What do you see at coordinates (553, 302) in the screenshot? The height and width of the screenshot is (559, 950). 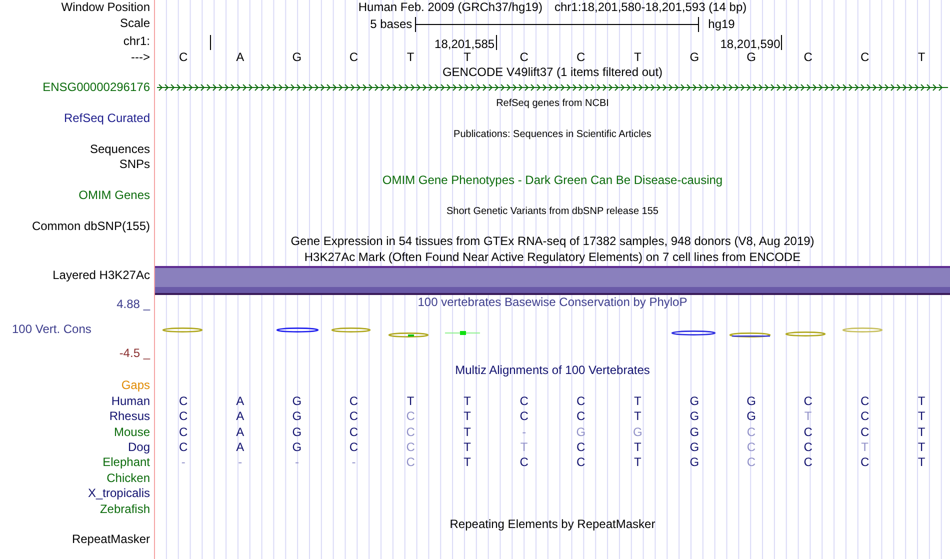 I see `track-title: 100 vertebrates Basewise Conservation by PhyloP` at bounding box center [553, 302].